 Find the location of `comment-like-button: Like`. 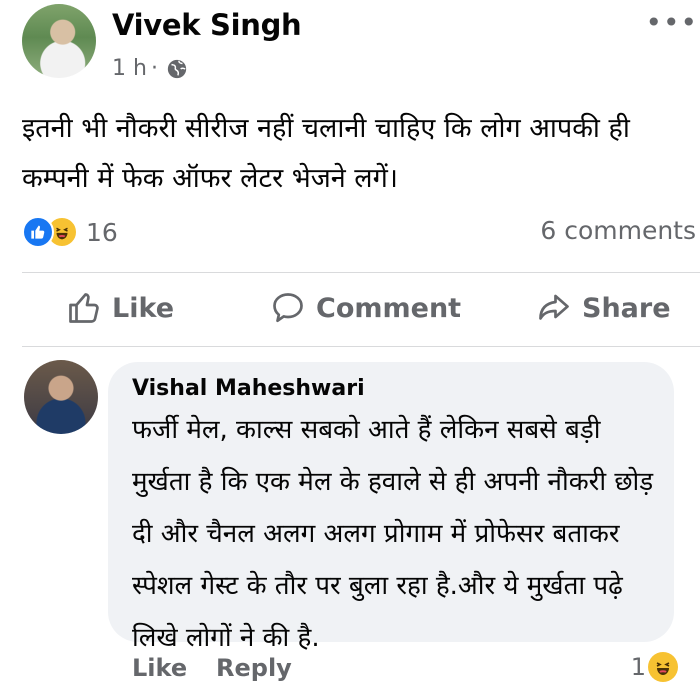

comment-like-button: Like is located at coordinates (159, 668).